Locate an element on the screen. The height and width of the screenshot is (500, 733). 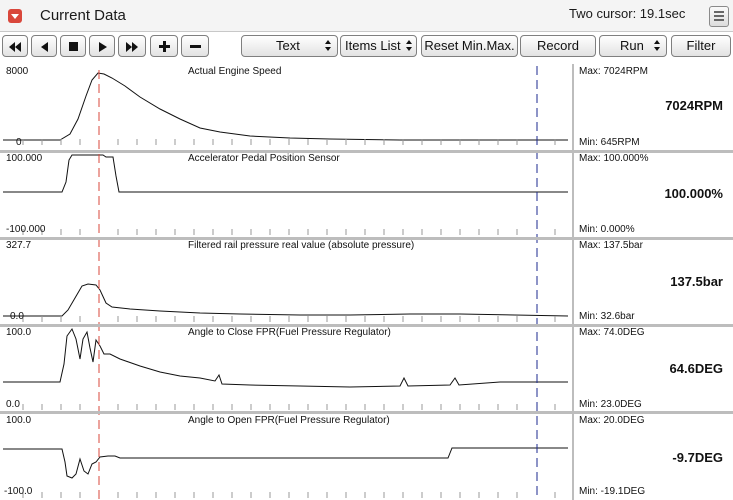
stop-icon is located at coordinates (73, 46).